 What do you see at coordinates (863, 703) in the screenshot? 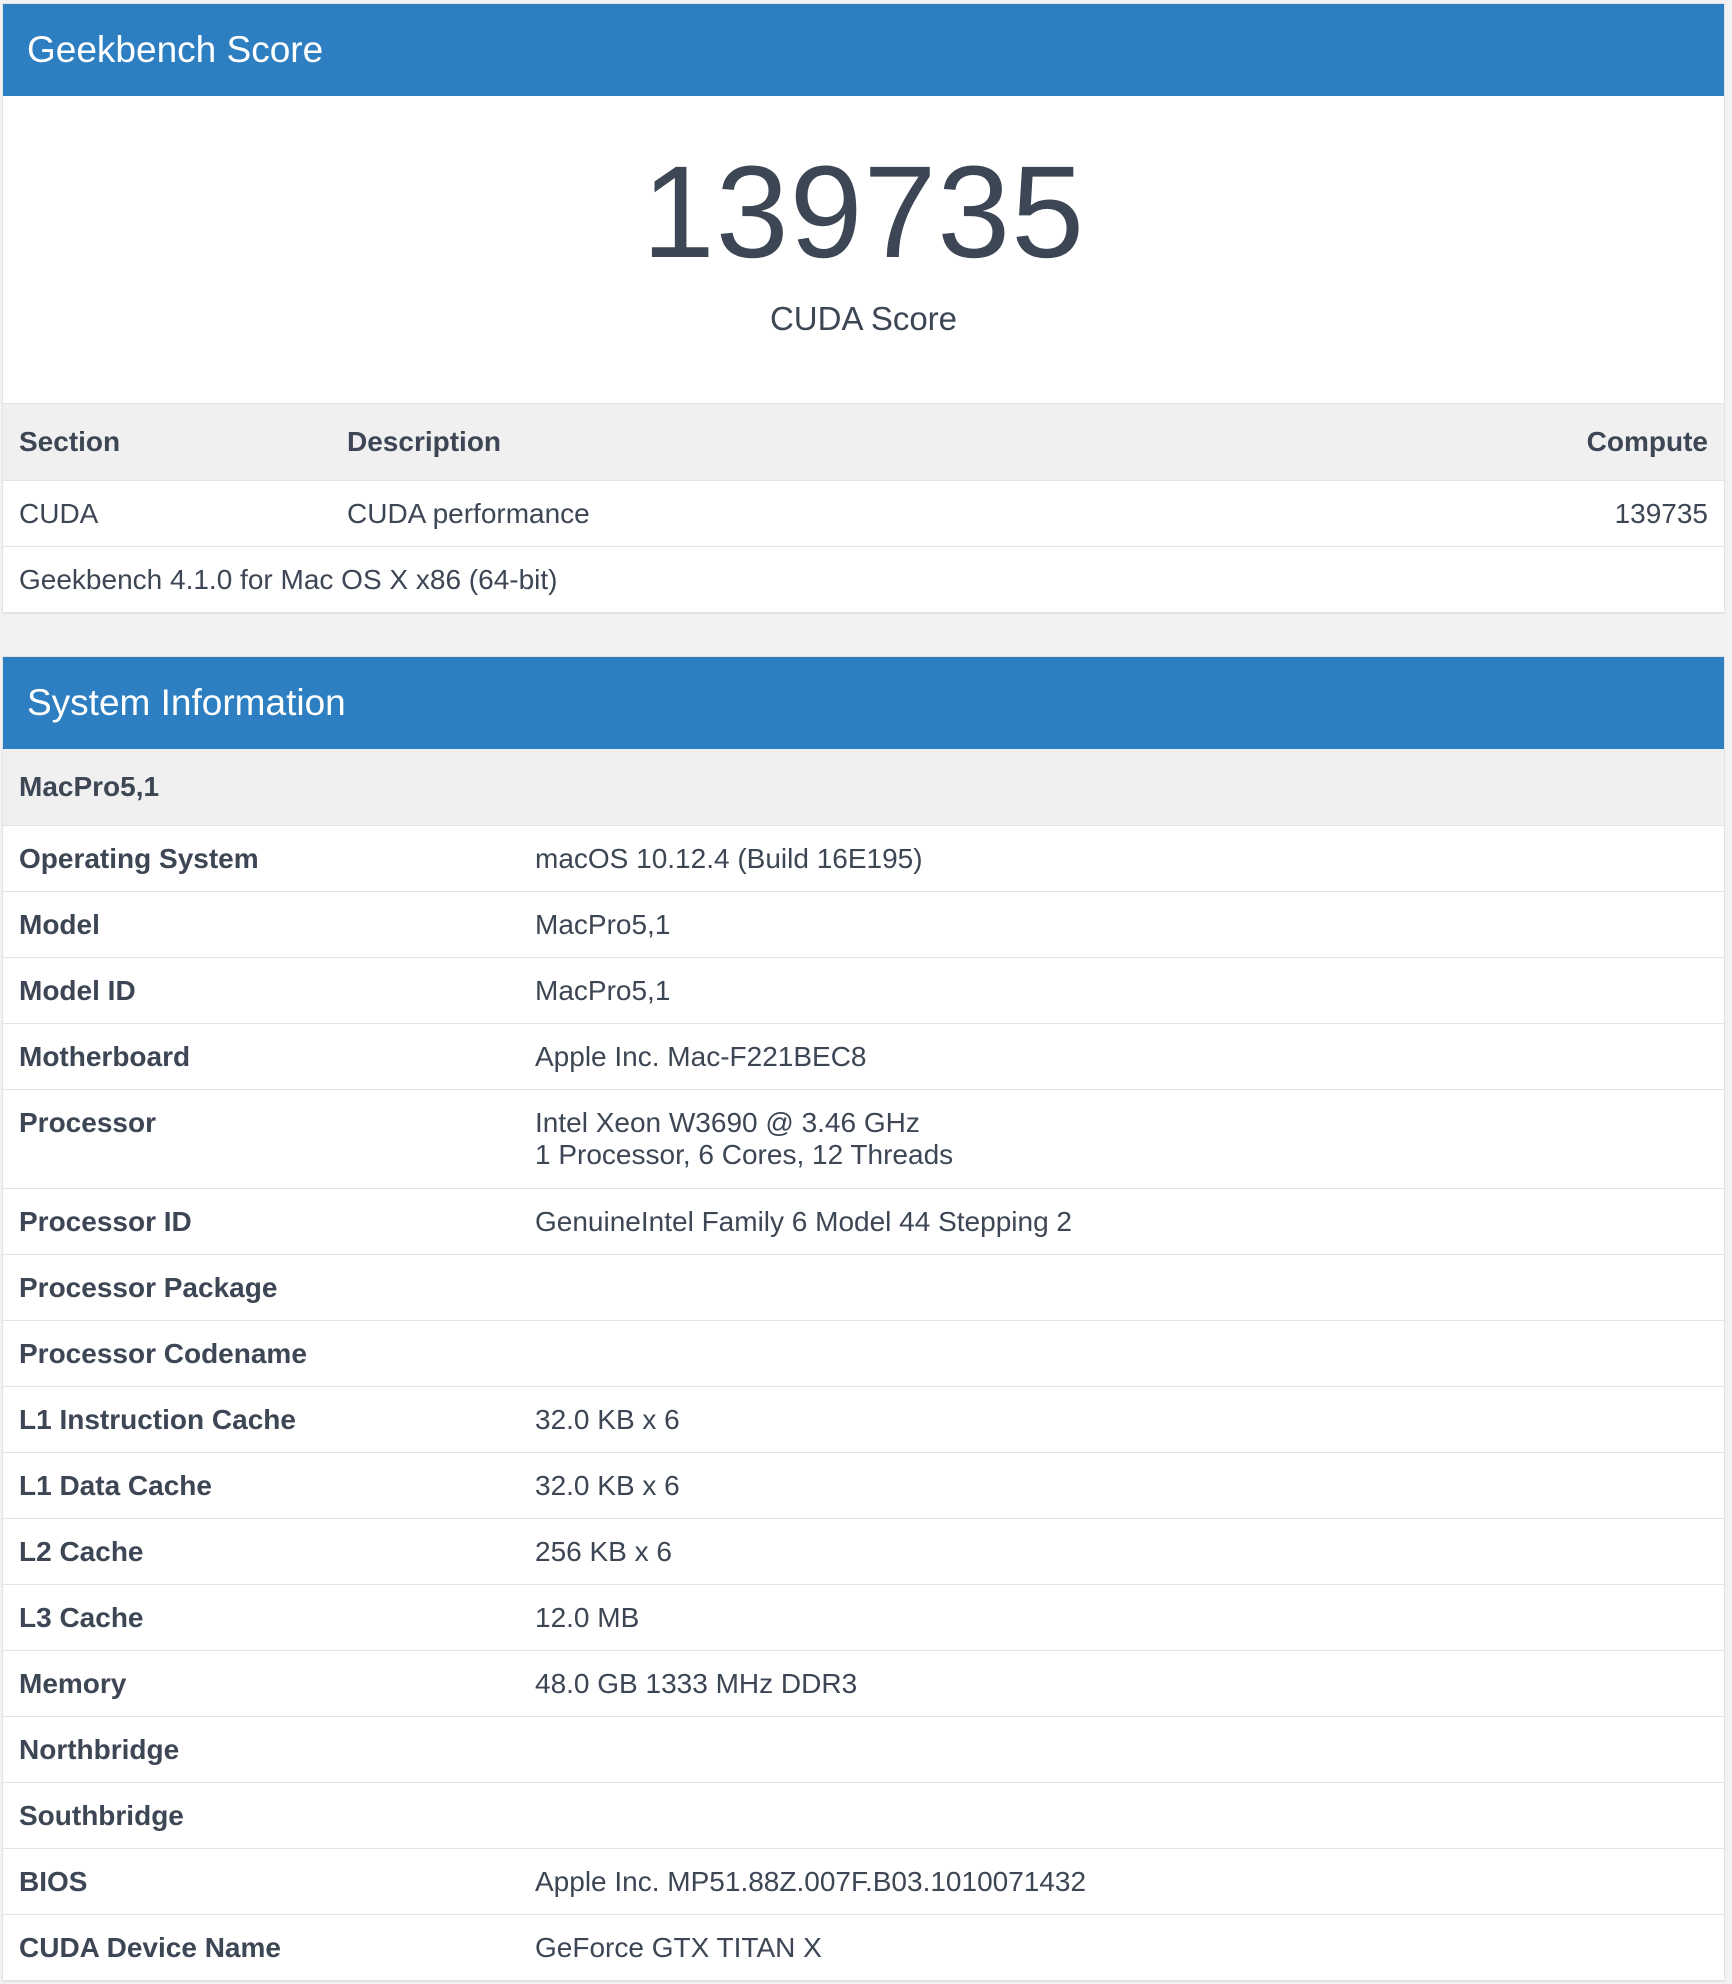
I see `system-info-title: System Information` at bounding box center [863, 703].